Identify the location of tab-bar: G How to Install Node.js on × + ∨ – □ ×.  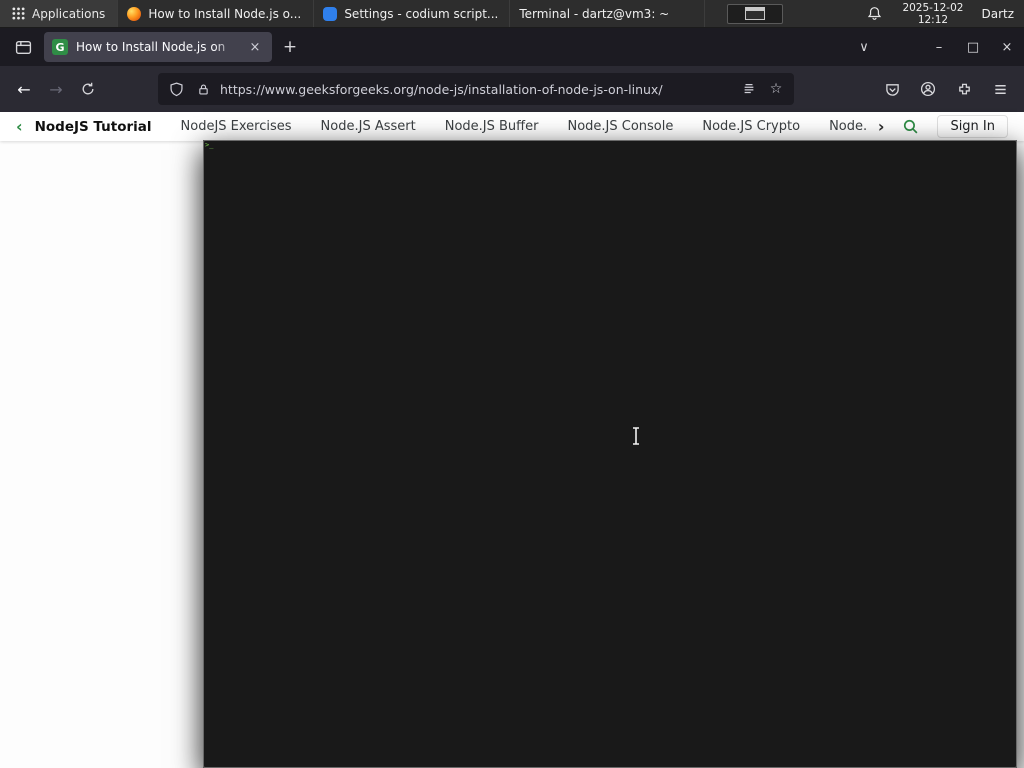
(512, 47).